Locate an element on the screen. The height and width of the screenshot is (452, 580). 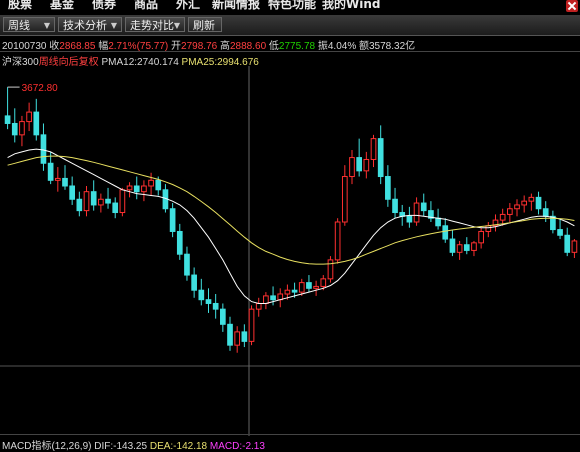
trend-compare-label: 走势对比 is located at coordinates (152, 25).